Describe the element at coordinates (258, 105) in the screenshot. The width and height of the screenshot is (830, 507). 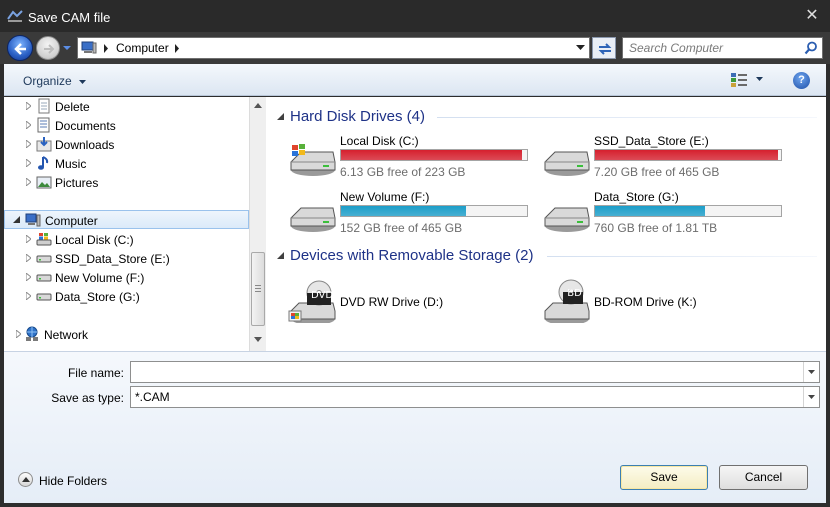
I see `scroll-up-icon` at that location.